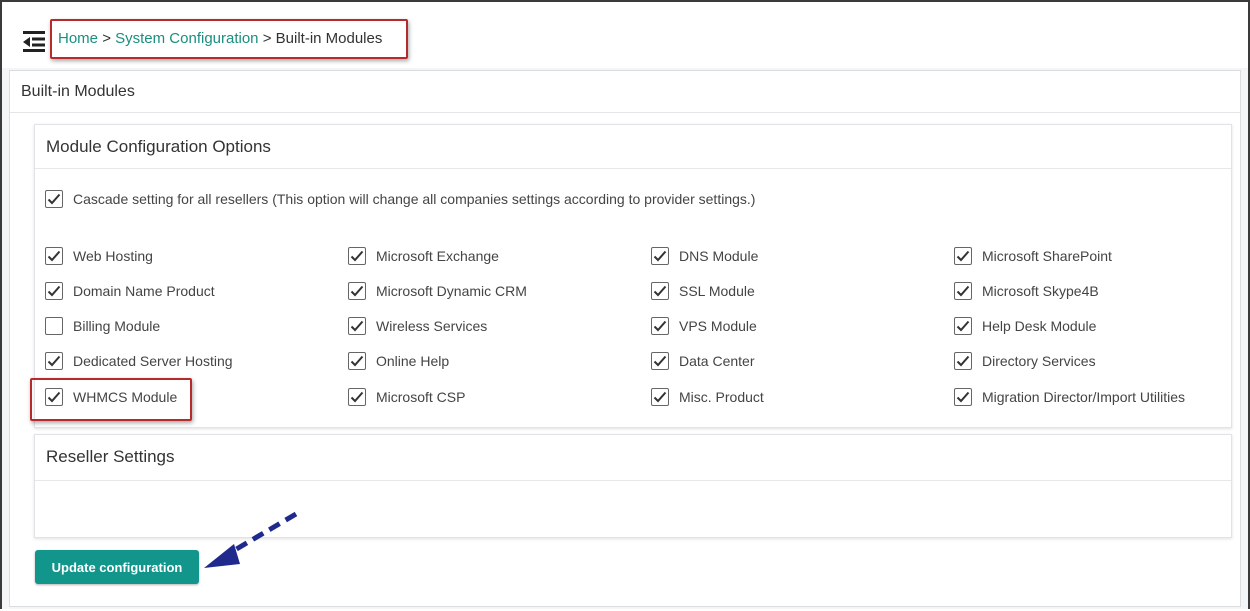  I want to click on checkbox-help-desk-module: Help Desk Module, so click(1025, 326).